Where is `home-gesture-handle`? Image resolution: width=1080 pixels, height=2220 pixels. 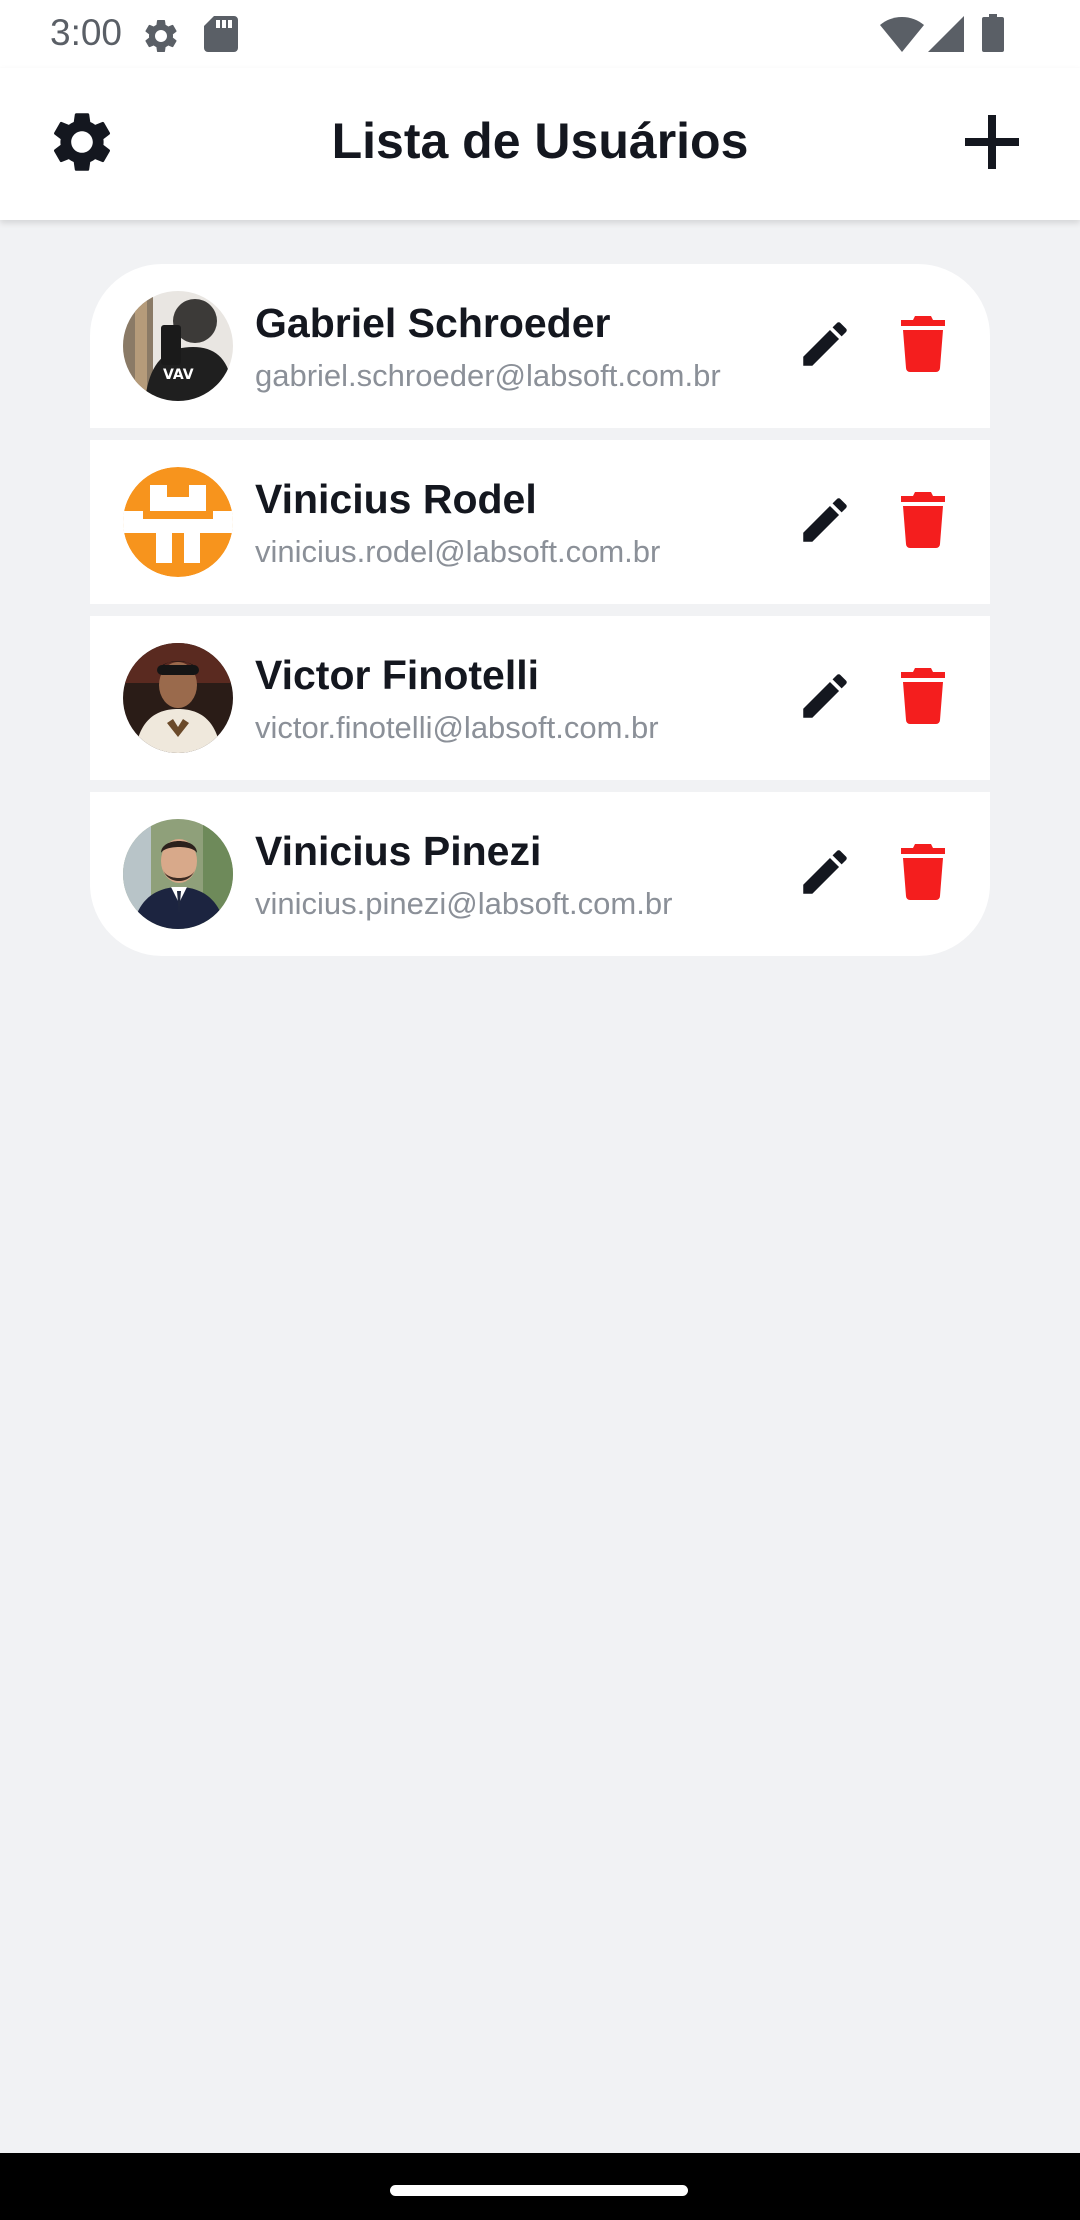
home-gesture-handle is located at coordinates (539, 2190).